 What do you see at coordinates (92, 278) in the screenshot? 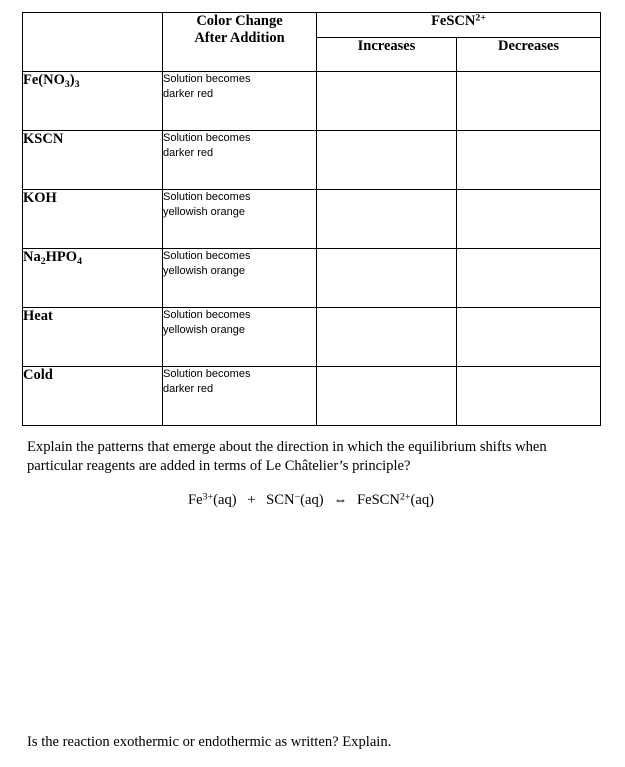
I see `cell-reagent: Na2HPO4` at bounding box center [92, 278].